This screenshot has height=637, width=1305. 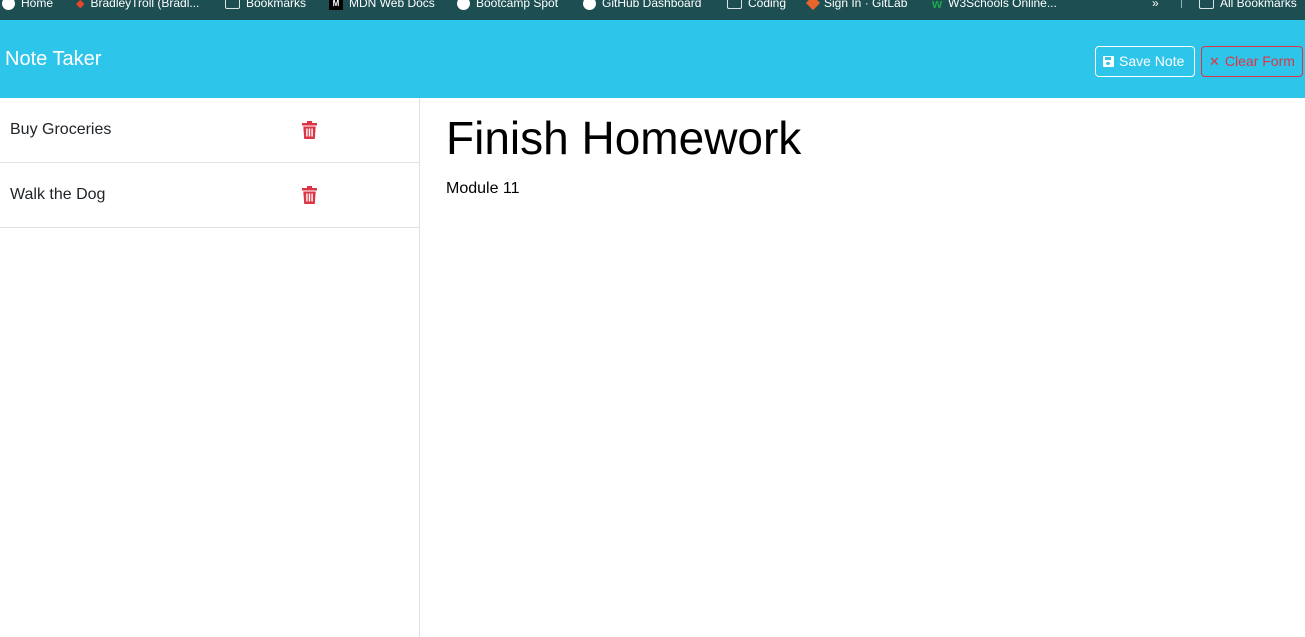 What do you see at coordinates (1152, 61) in the screenshot?
I see `save-note-label: Save Note` at bounding box center [1152, 61].